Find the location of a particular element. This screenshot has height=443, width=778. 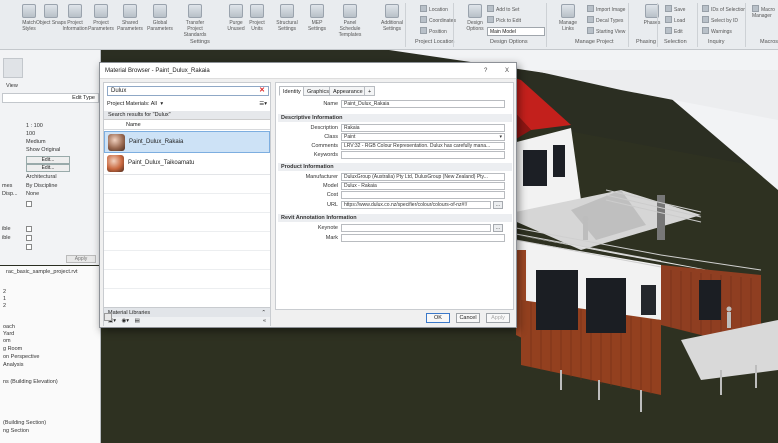

ribbon-small-button: Save is located at coordinates (675, 9).